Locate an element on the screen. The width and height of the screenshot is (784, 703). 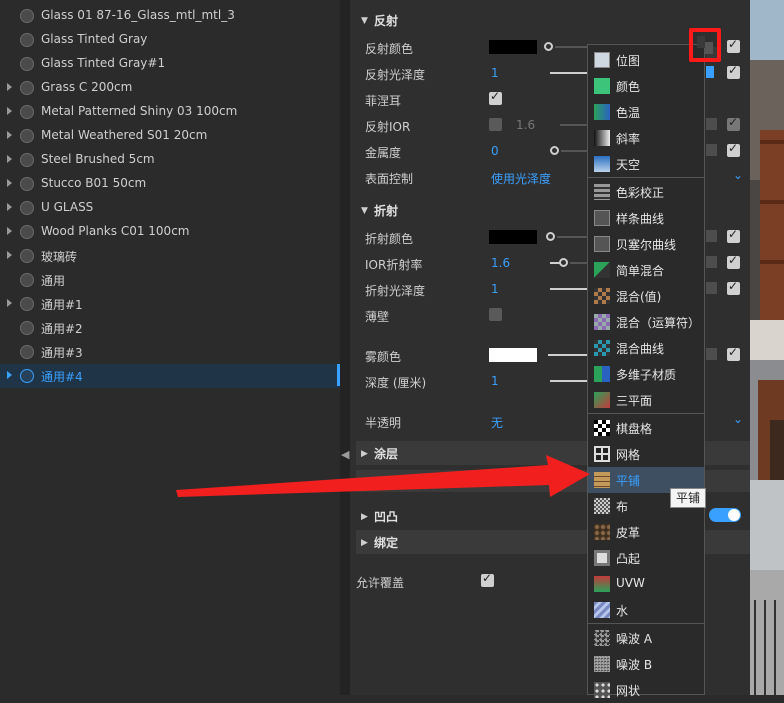
red-arrow-icon is located at coordinates (383, 476).